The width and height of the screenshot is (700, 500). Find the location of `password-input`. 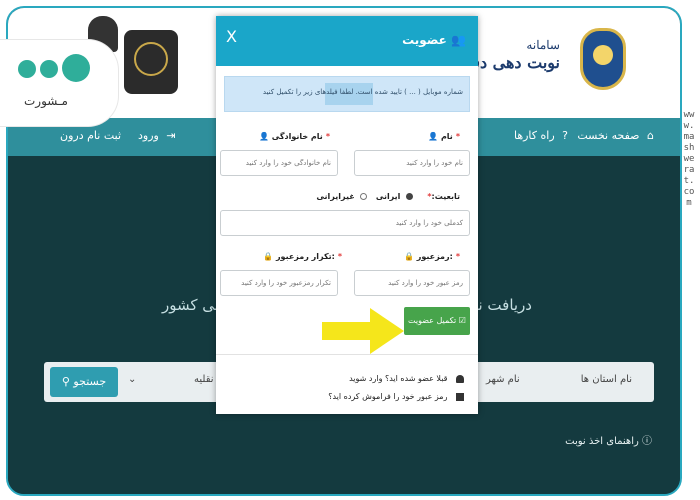

password-input is located at coordinates (412, 283).